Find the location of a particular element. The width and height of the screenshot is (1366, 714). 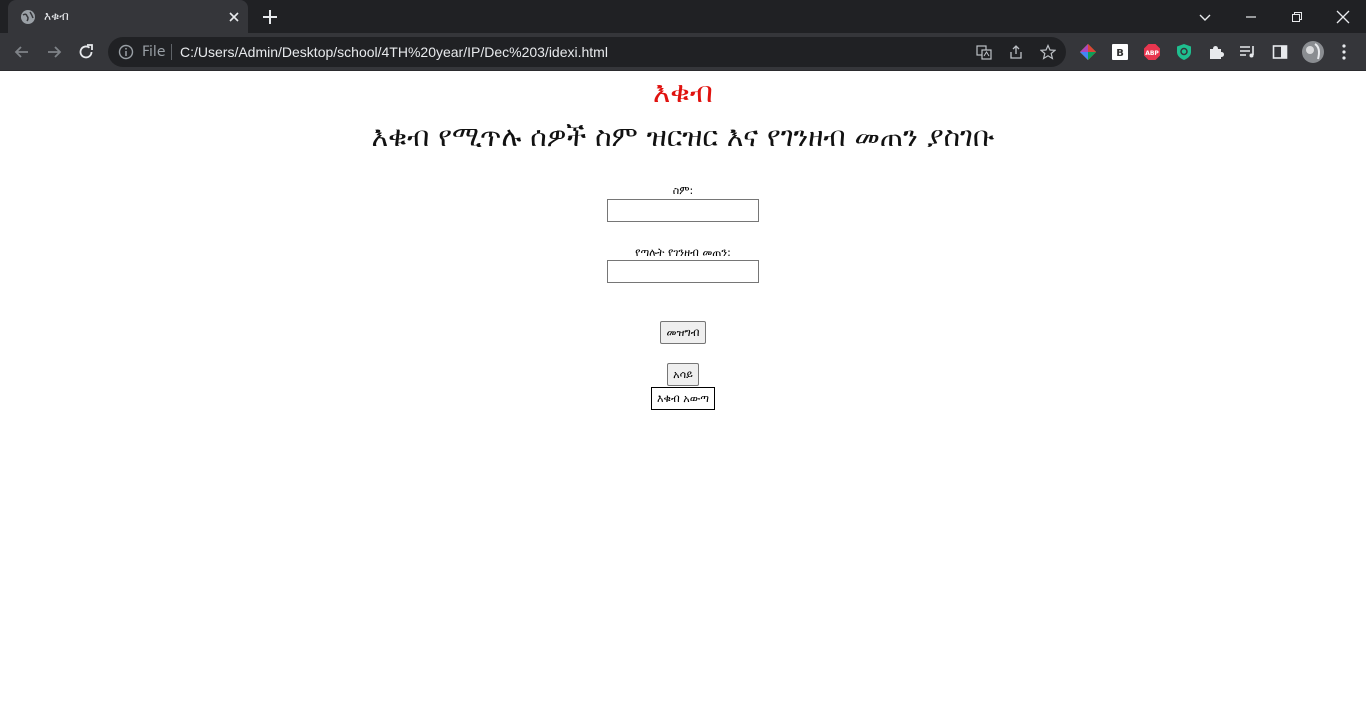

active-tab: እቁብ is located at coordinates (128, 16).